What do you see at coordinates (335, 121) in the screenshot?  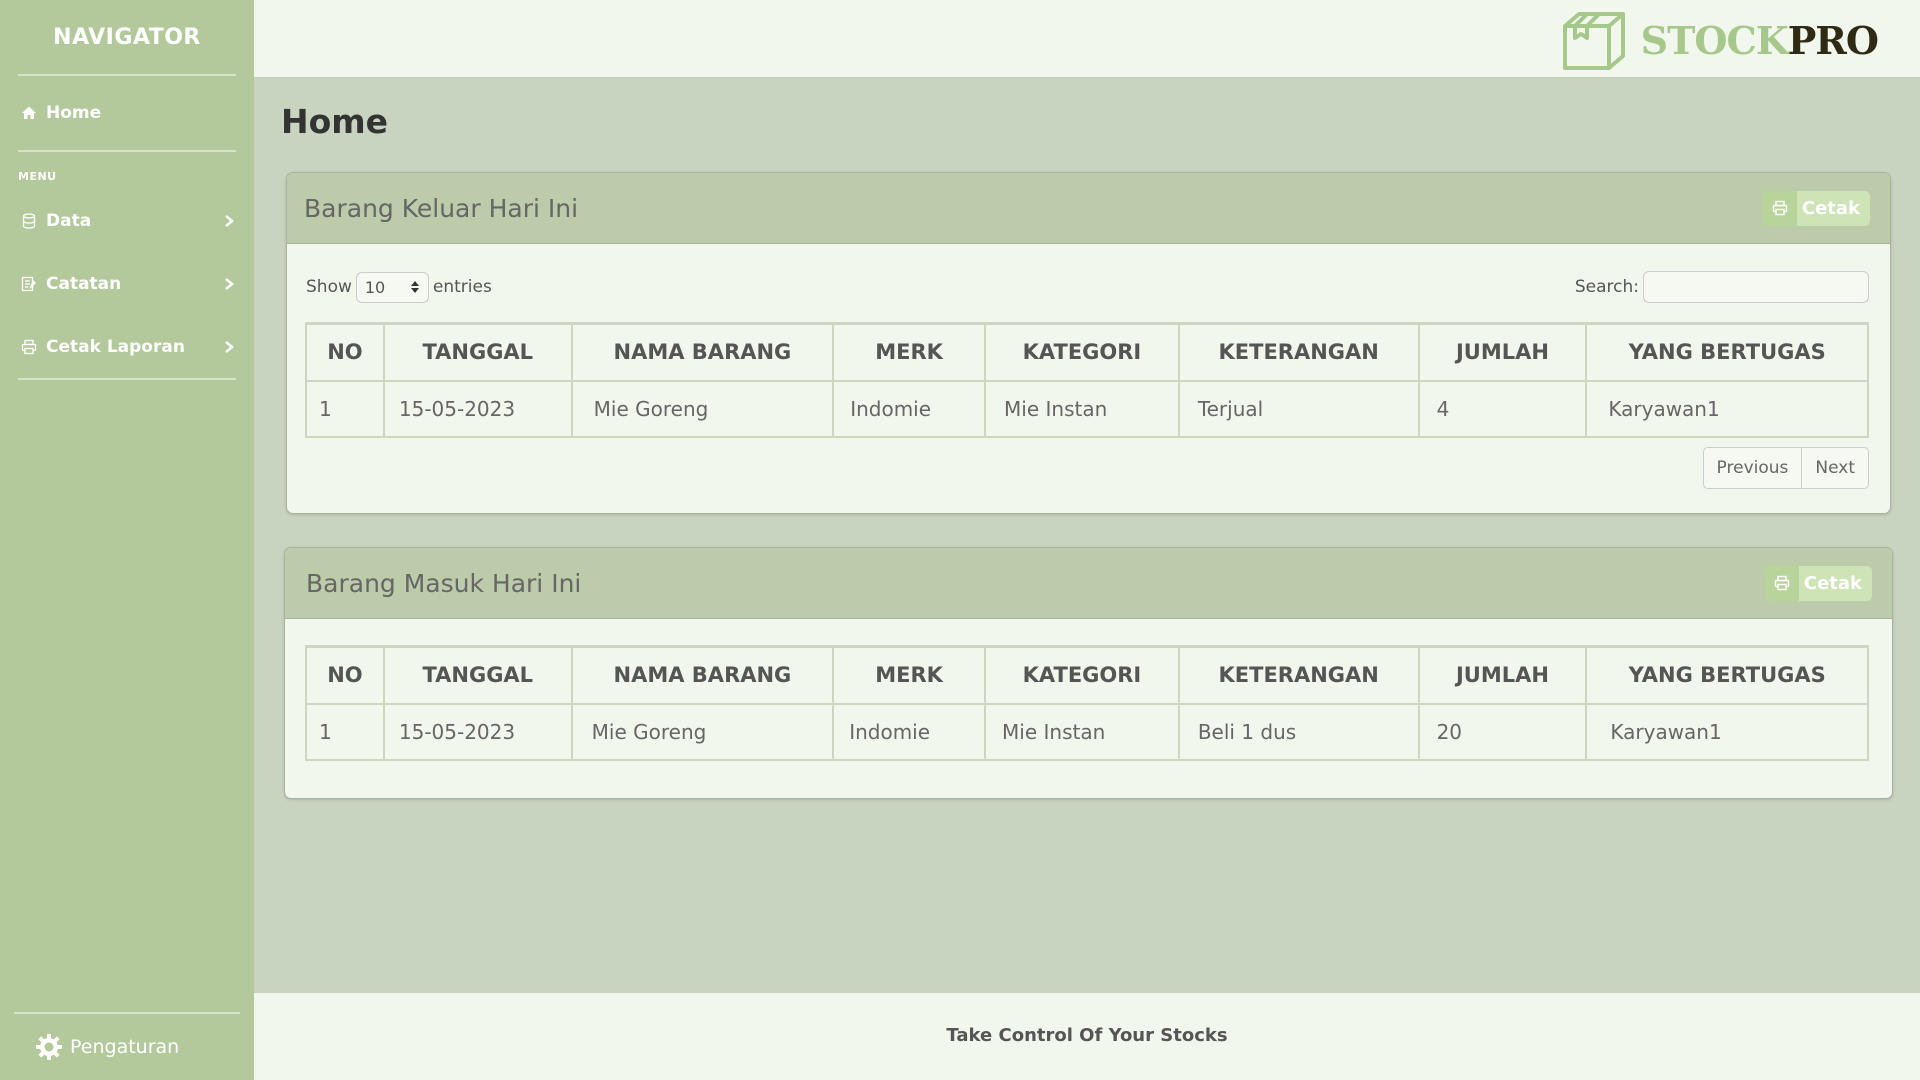 I see `page-title: Home` at bounding box center [335, 121].